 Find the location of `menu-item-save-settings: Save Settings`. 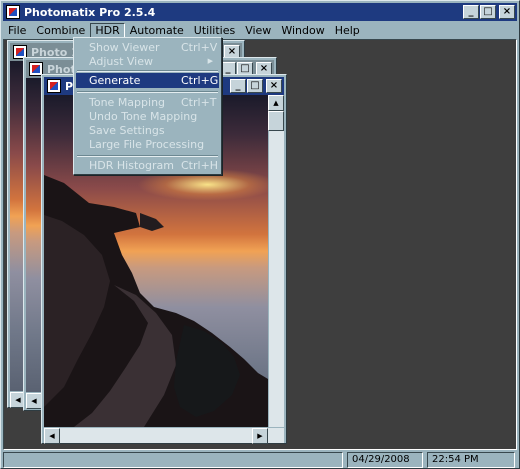

menu-item-save-settings: Save Settings is located at coordinates (147, 130).